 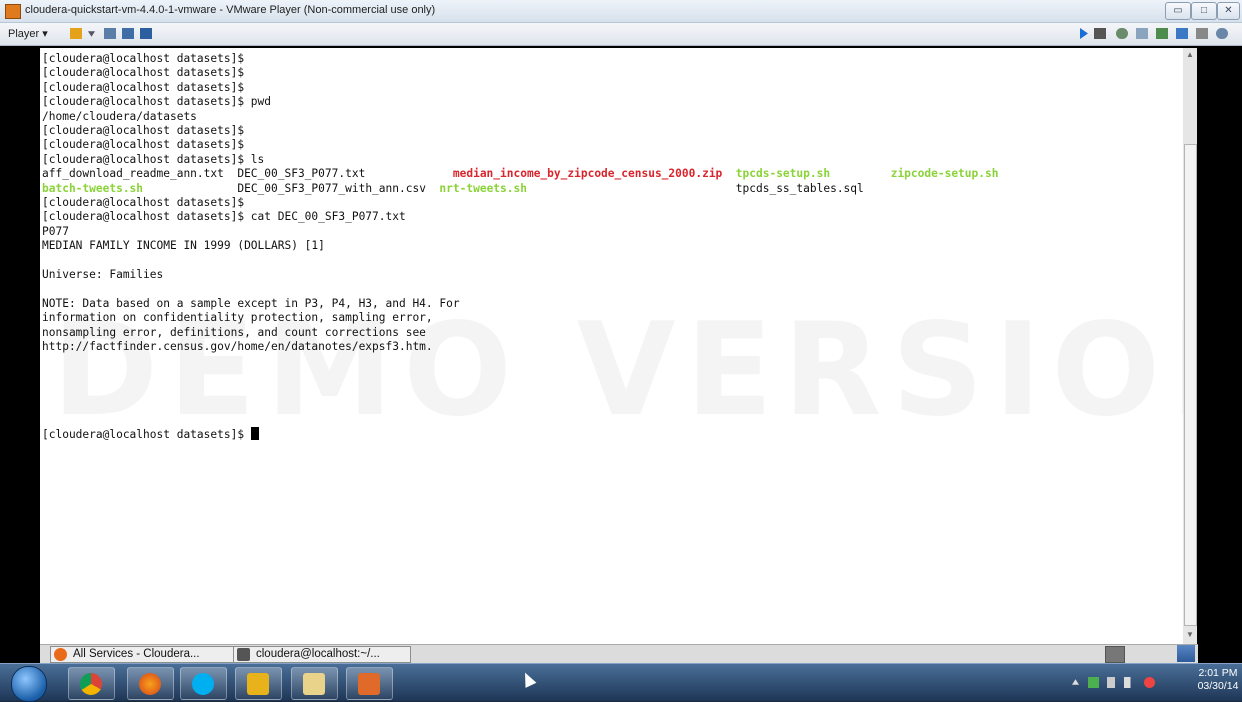 I want to click on battery-icon, so click(x=1111, y=682).